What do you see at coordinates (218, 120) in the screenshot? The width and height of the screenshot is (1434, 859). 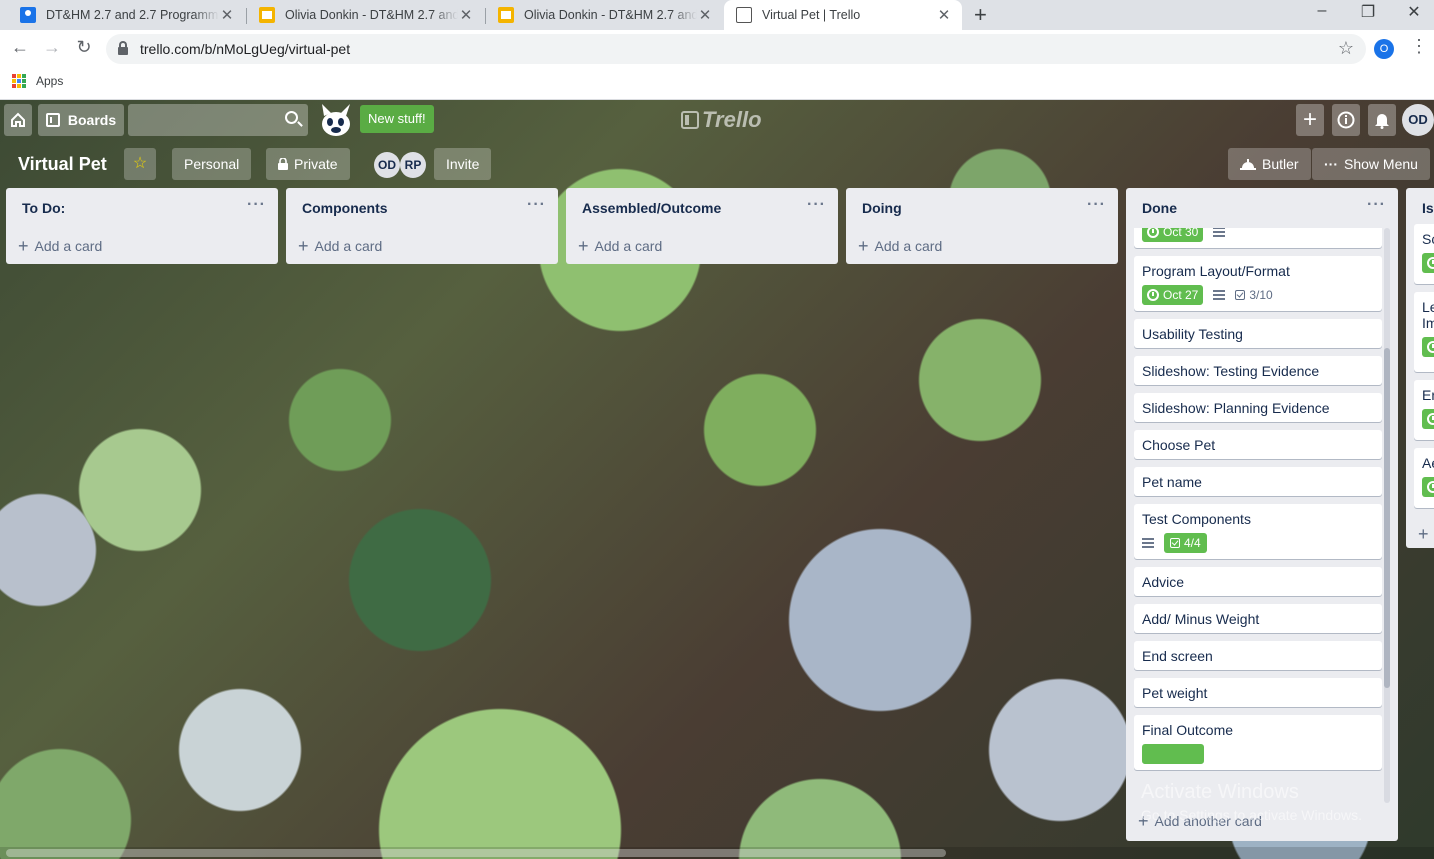 I see `search-input` at bounding box center [218, 120].